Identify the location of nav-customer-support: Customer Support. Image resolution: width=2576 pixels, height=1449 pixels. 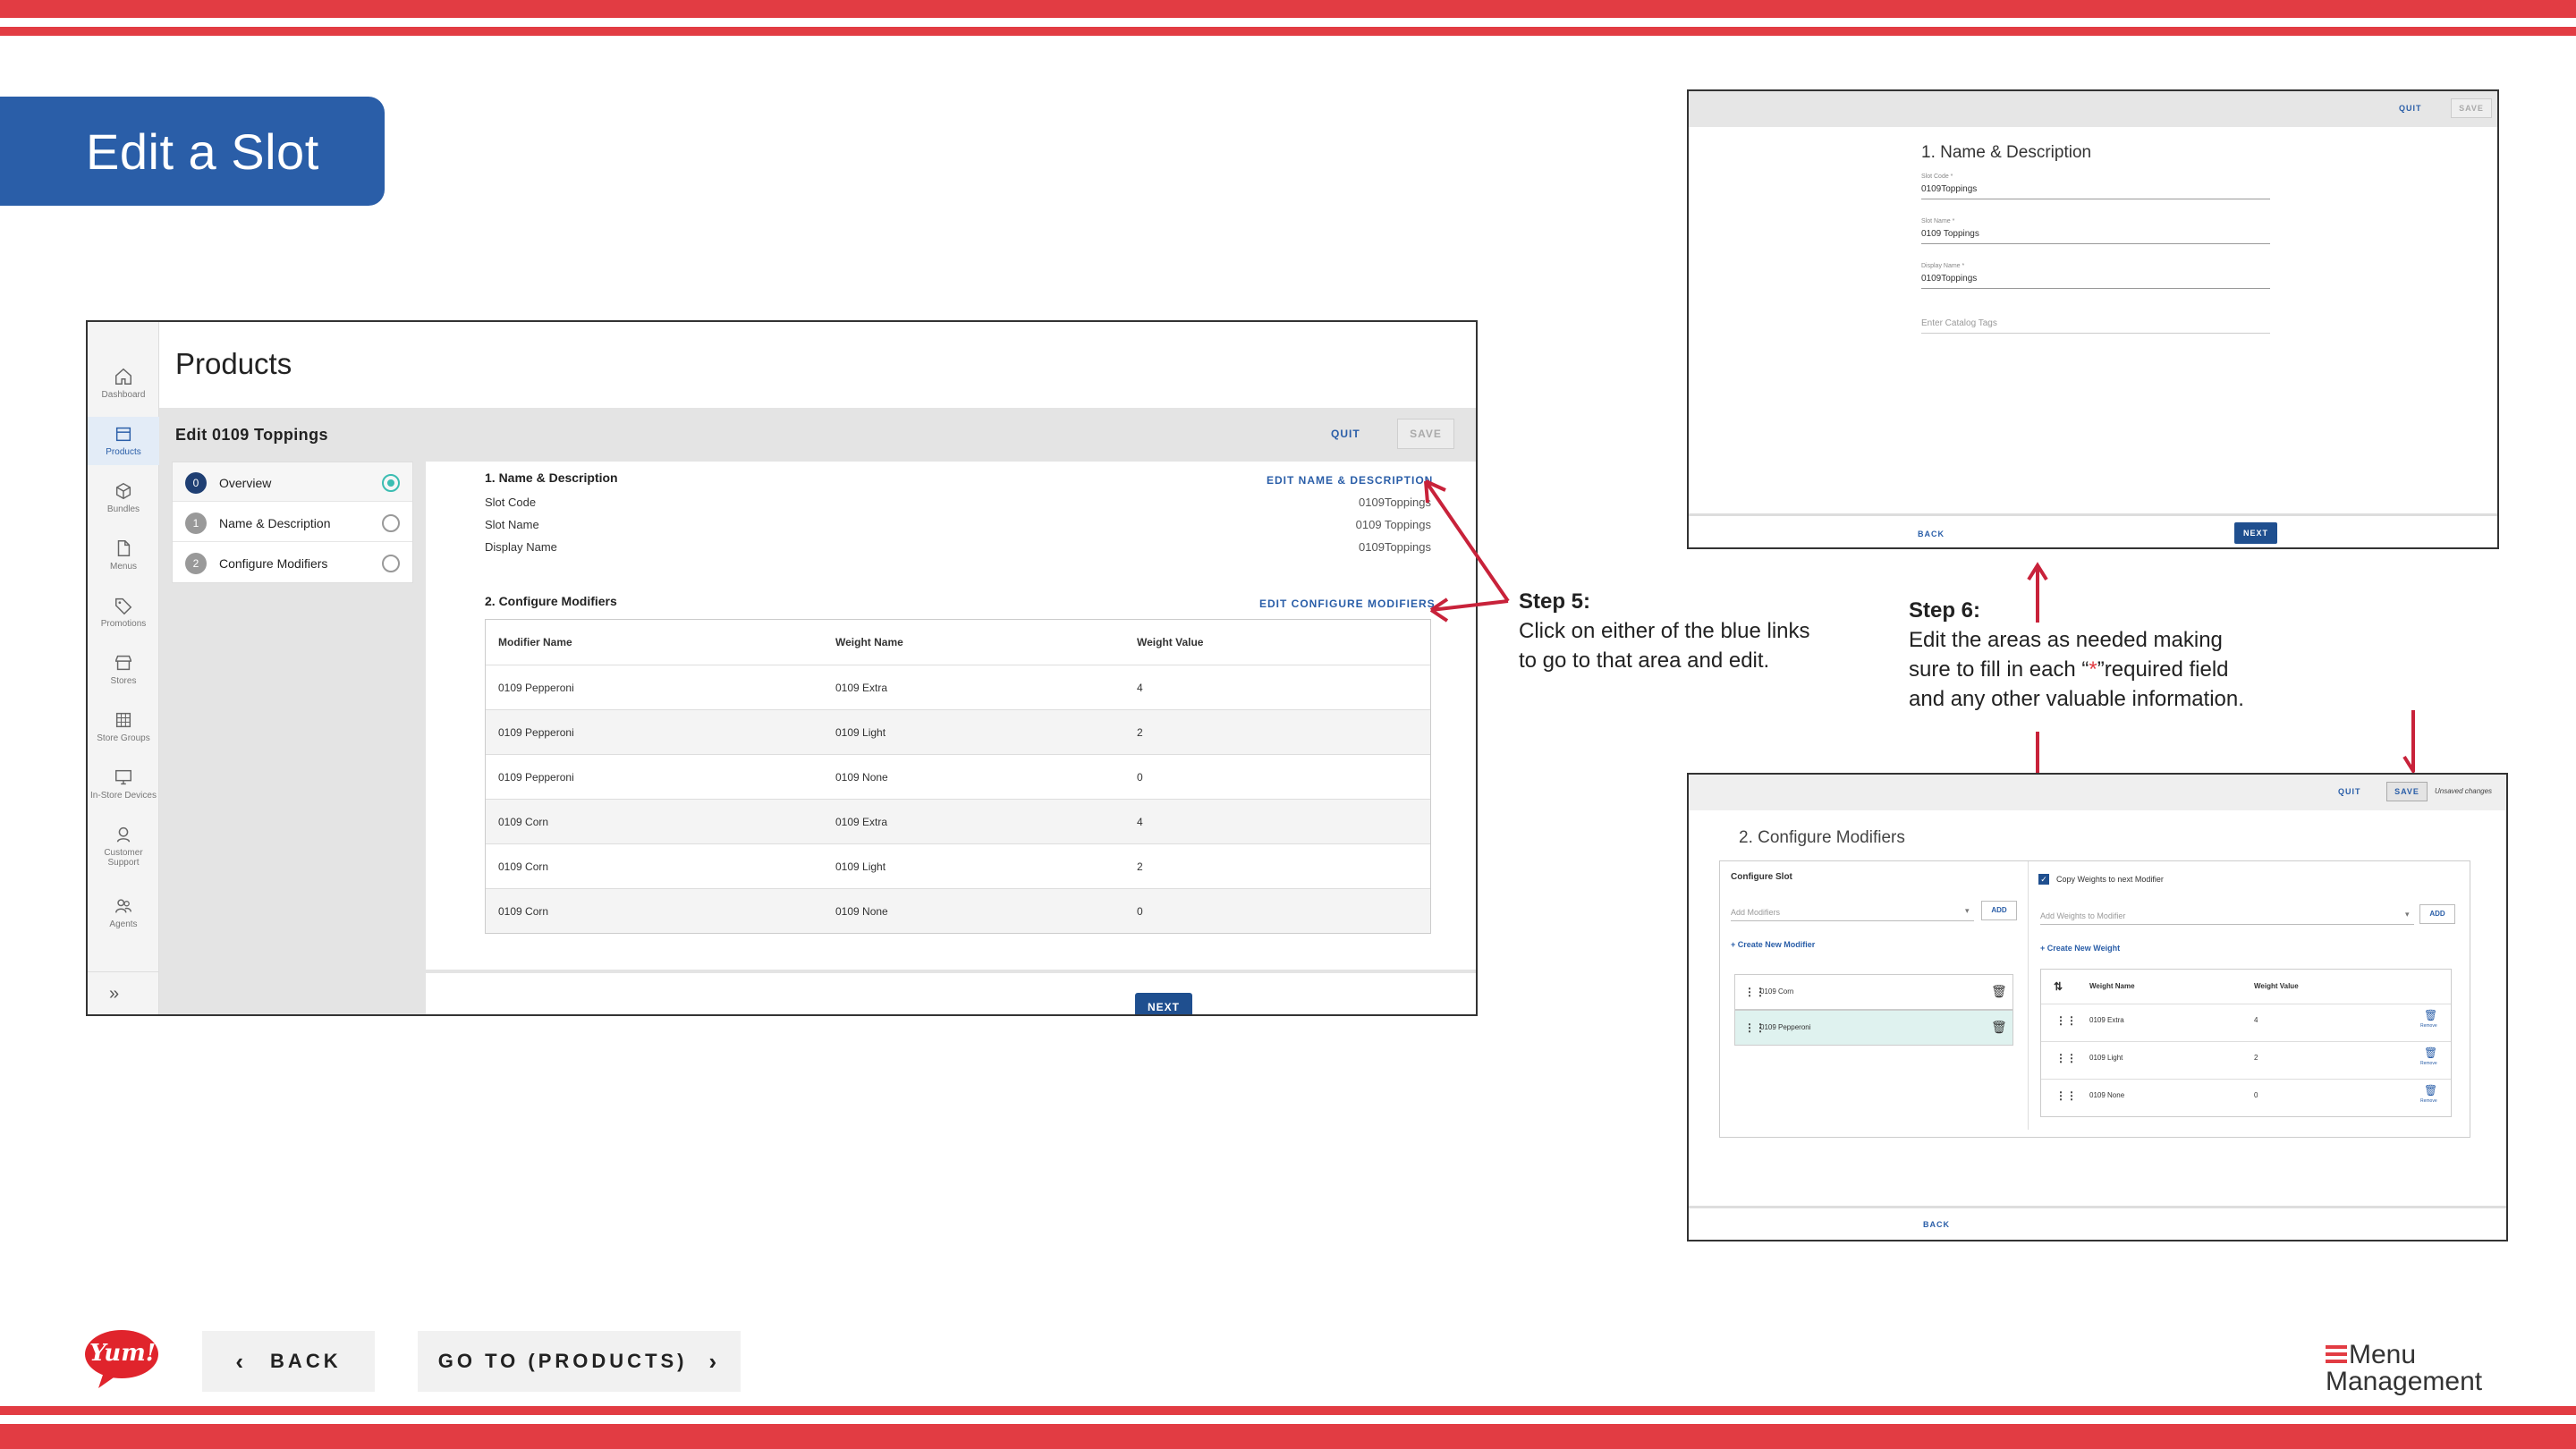
(123, 846).